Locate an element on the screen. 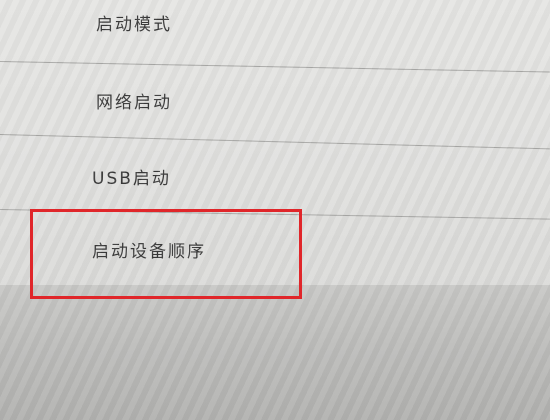 The width and height of the screenshot is (550, 420). menu-item-label: 网络启动 is located at coordinates (134, 103).